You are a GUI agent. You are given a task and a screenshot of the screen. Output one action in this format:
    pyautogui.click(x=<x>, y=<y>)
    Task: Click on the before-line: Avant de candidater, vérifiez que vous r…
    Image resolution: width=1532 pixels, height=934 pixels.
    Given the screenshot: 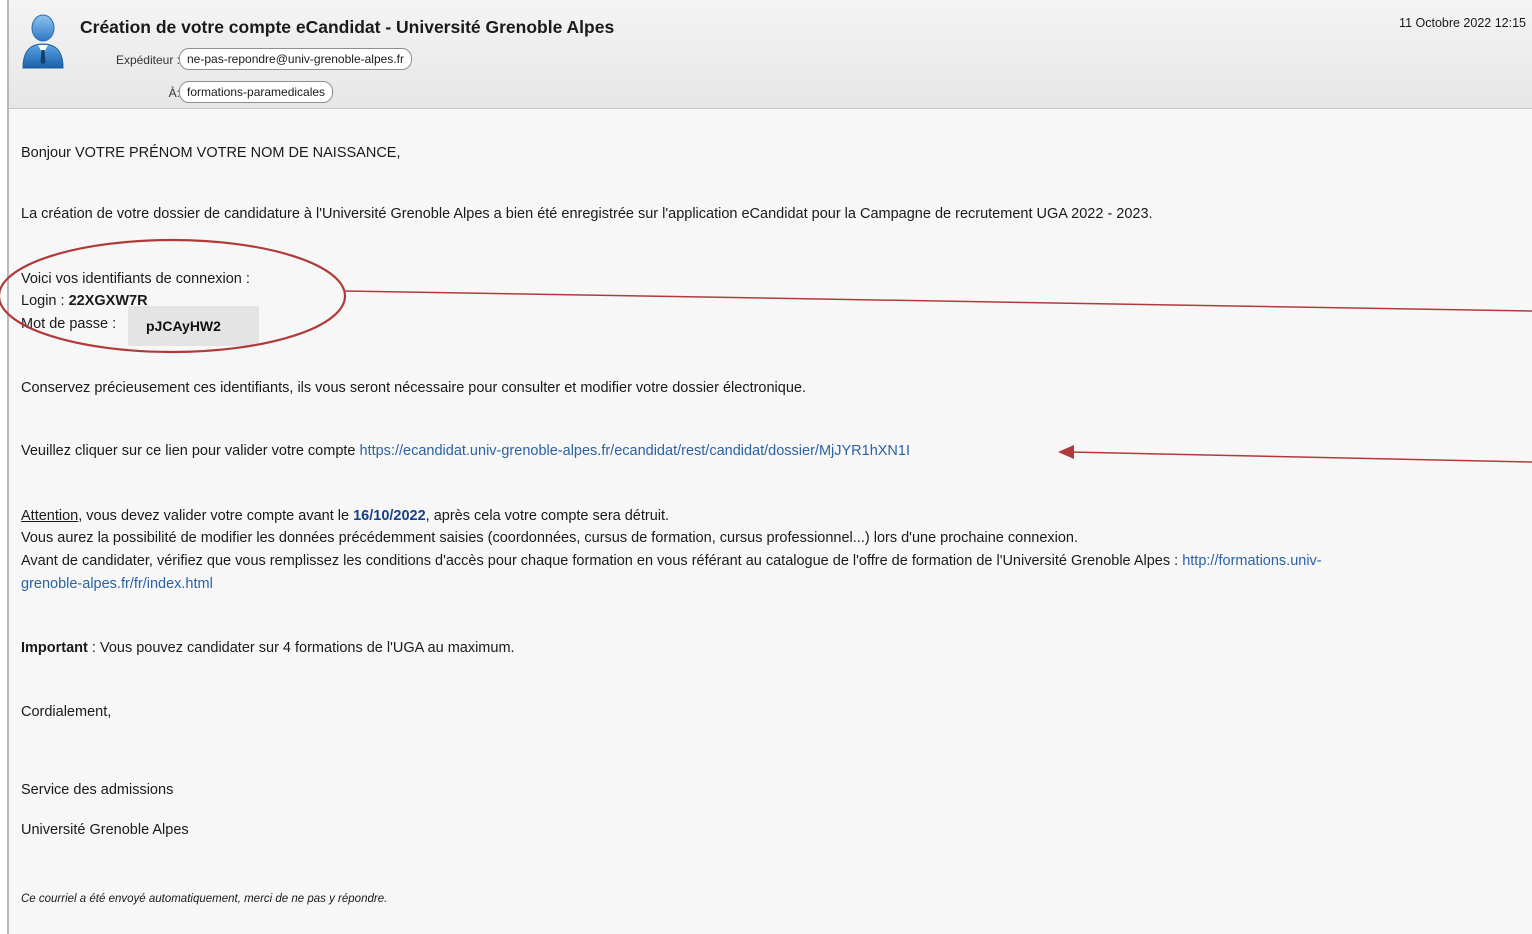 What is the action you would take?
    pyautogui.click(x=671, y=561)
    